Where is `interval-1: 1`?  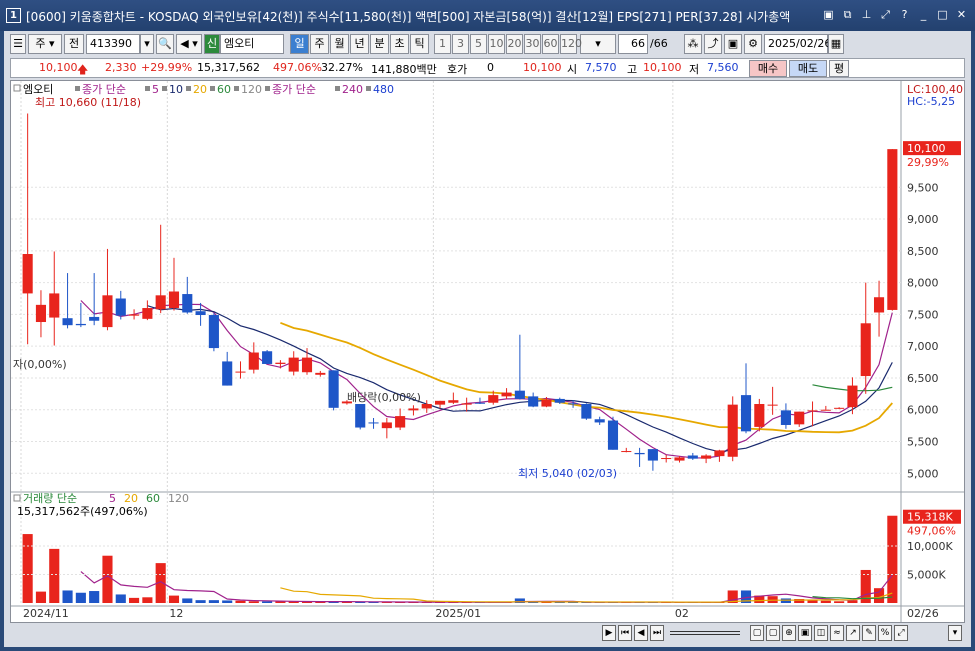
interval-1: 1 is located at coordinates (442, 44).